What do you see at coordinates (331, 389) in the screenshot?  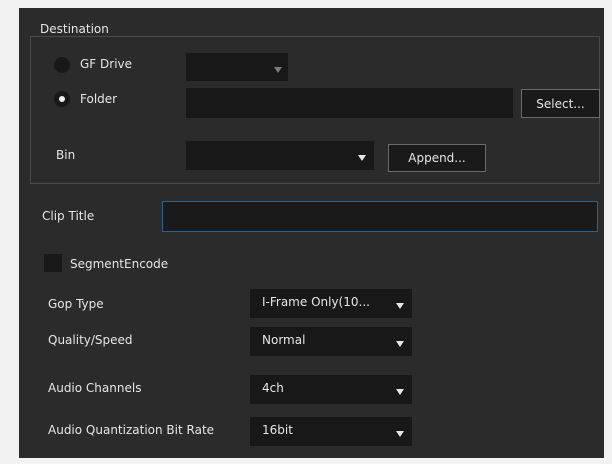 I see `audio-channels-dropdown: 4ch` at bounding box center [331, 389].